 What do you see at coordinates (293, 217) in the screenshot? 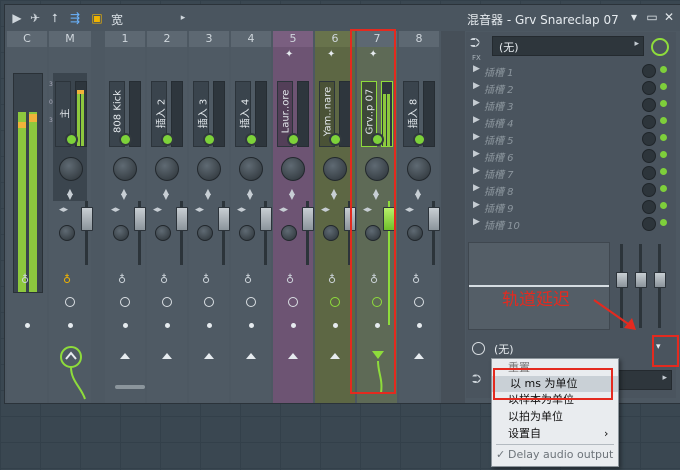
I see `strip-insert-5: 5 ✦ Laur..ore ▲ ▼ ◂▸ ♁` at bounding box center [293, 217].